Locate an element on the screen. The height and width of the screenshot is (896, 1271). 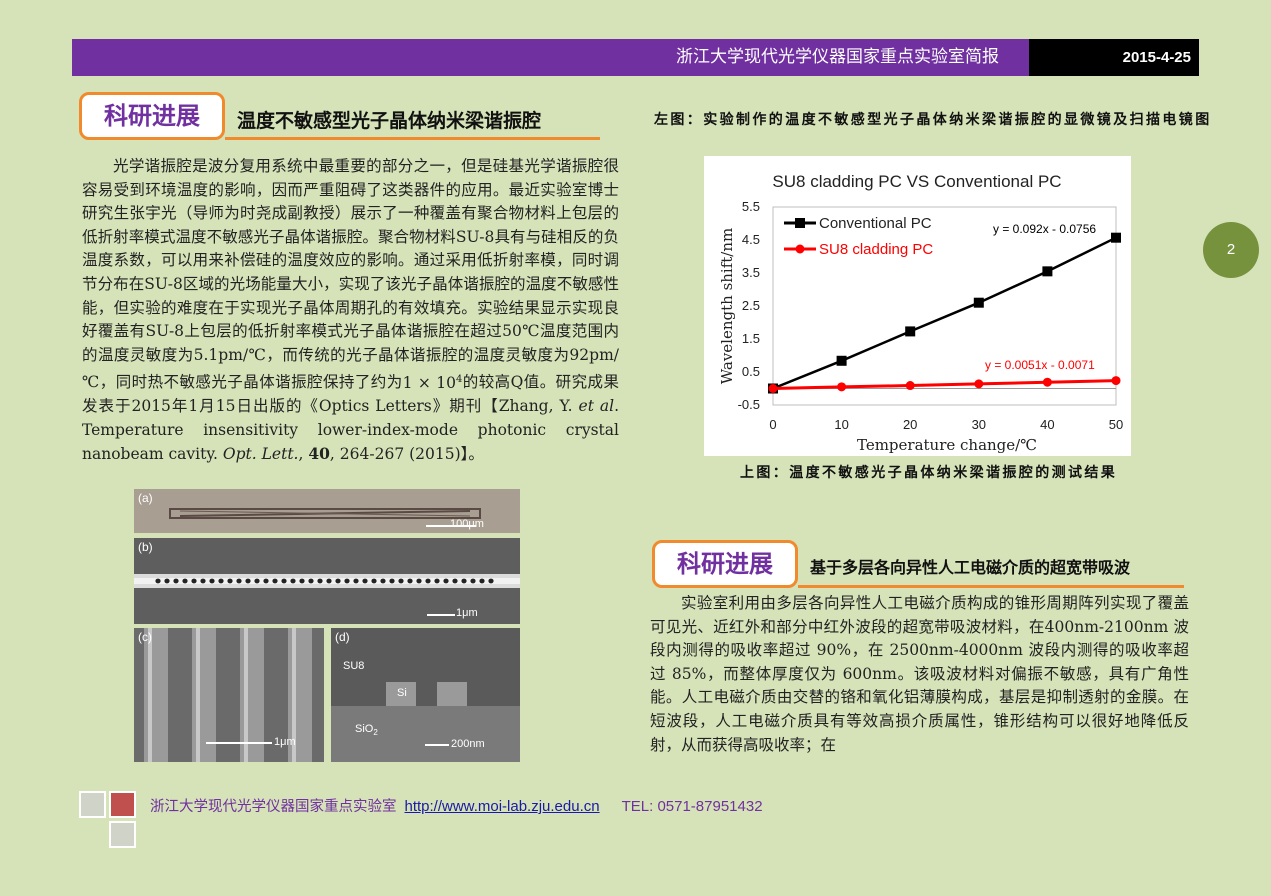
chart-plot-area is located at coordinates (944, 306).